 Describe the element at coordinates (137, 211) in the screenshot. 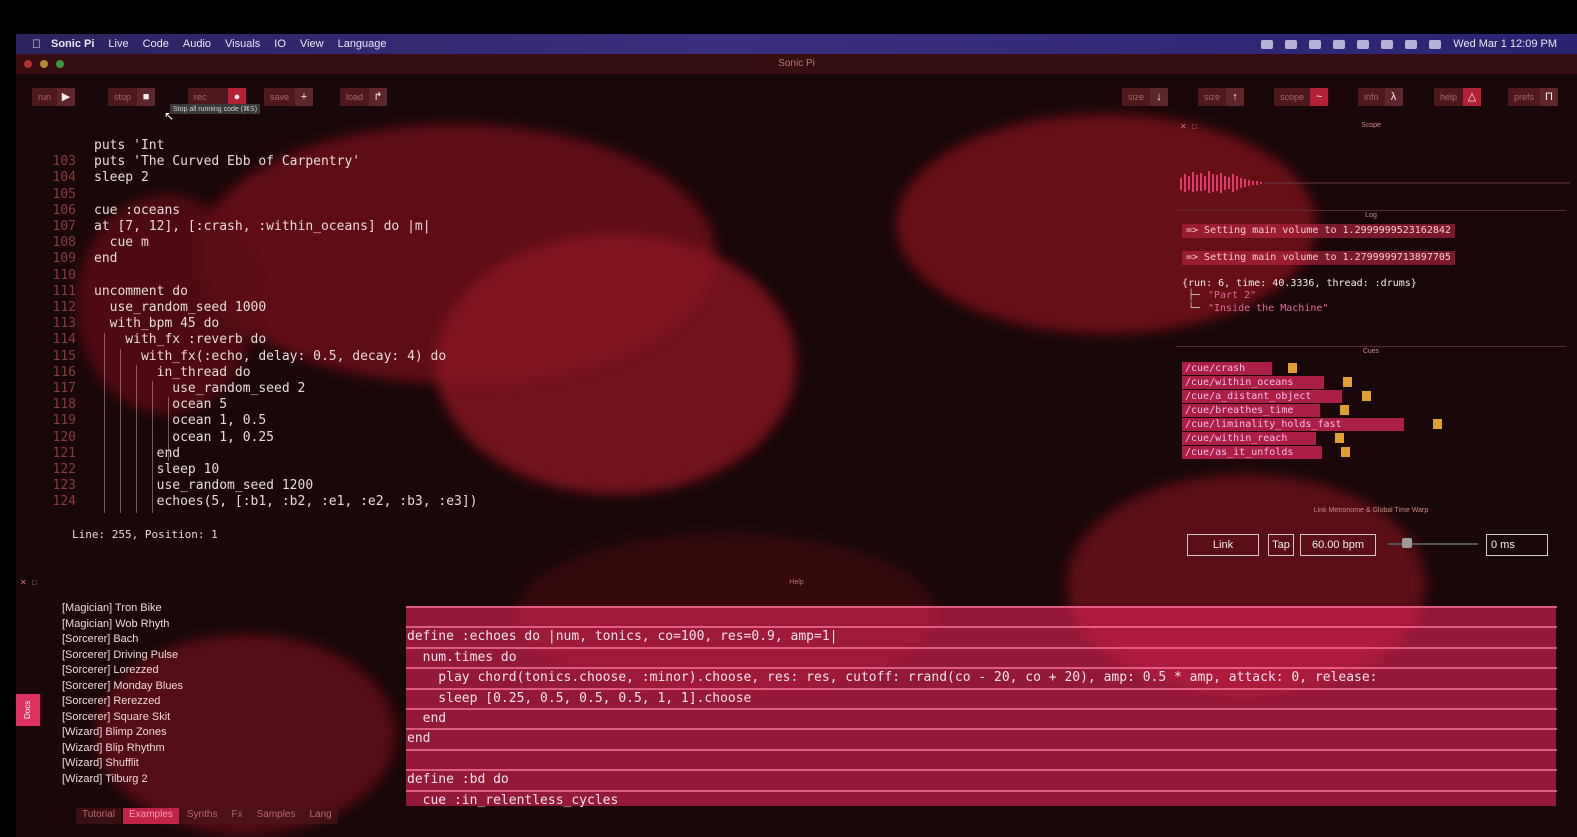

I see `code-line: cue :oceans` at that location.